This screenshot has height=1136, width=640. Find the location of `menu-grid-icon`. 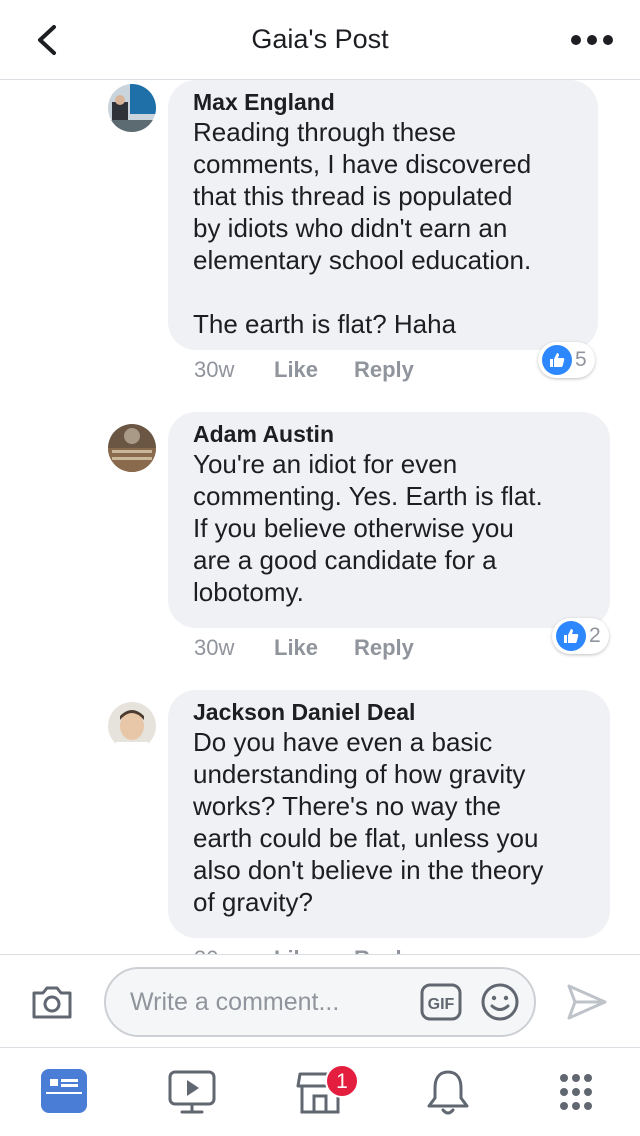

menu-grid-icon is located at coordinates (576, 1092).